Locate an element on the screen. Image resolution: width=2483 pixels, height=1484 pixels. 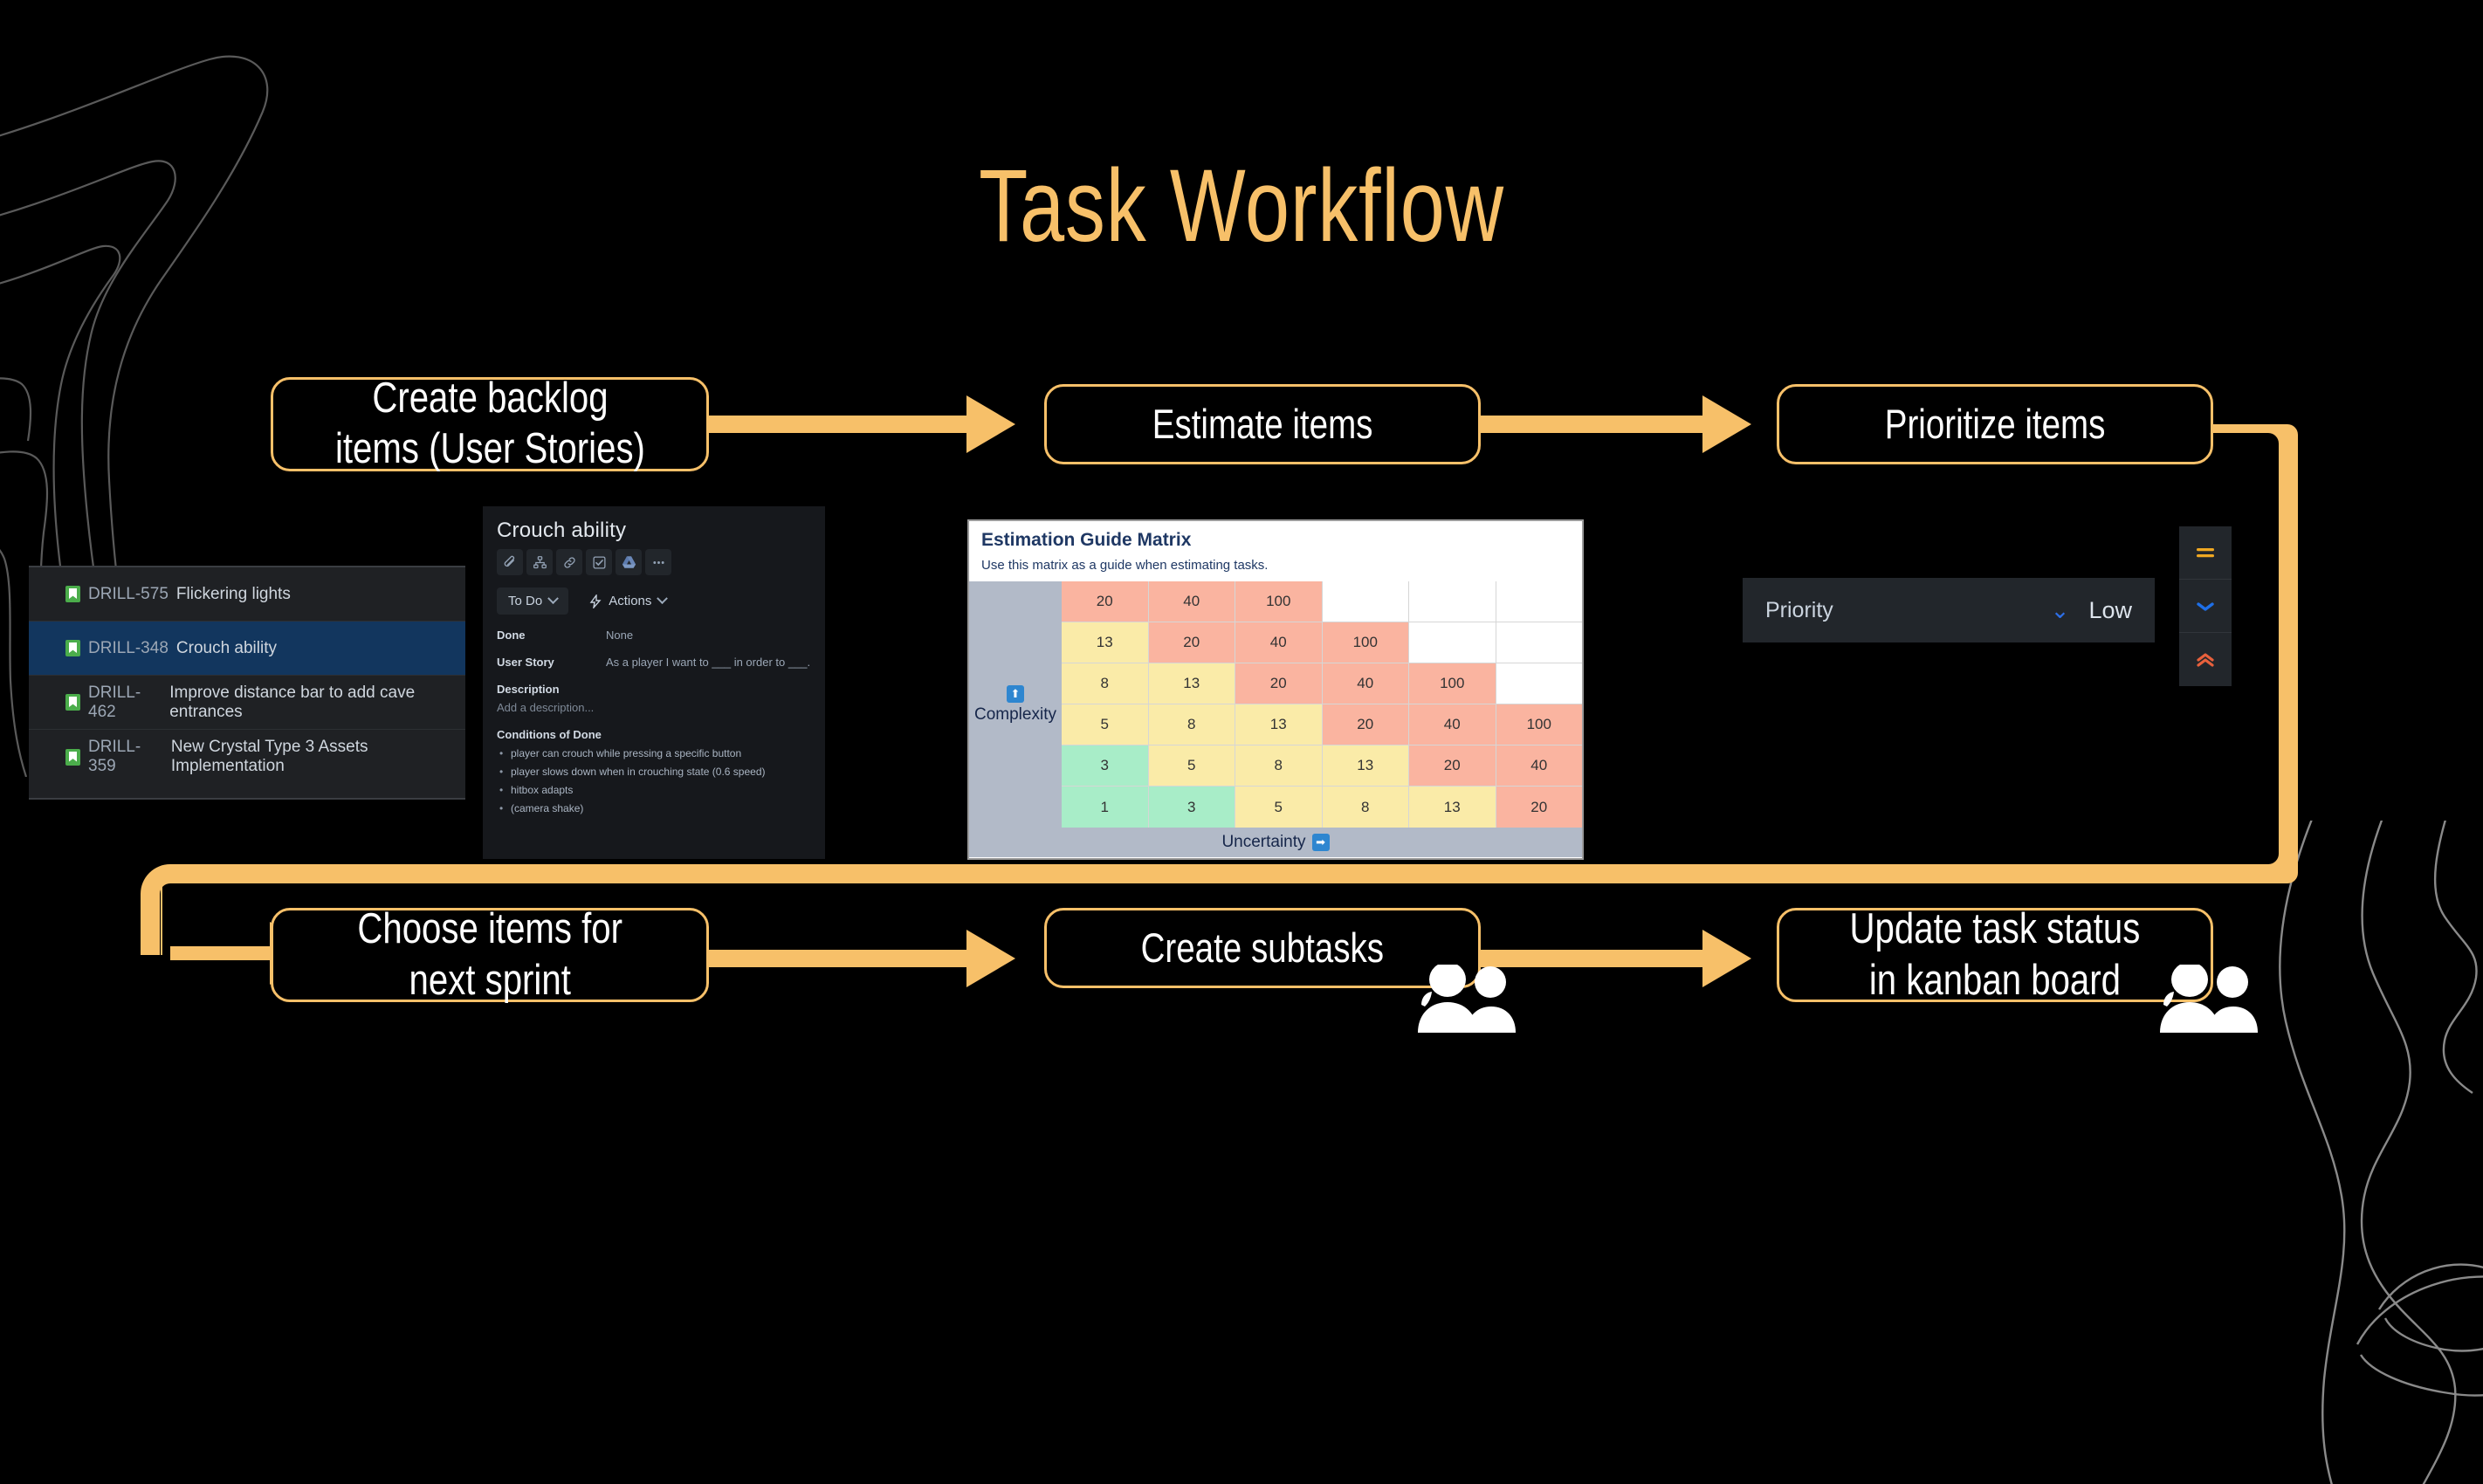
flow-step-label: next sprint is located at coordinates (490, 980).